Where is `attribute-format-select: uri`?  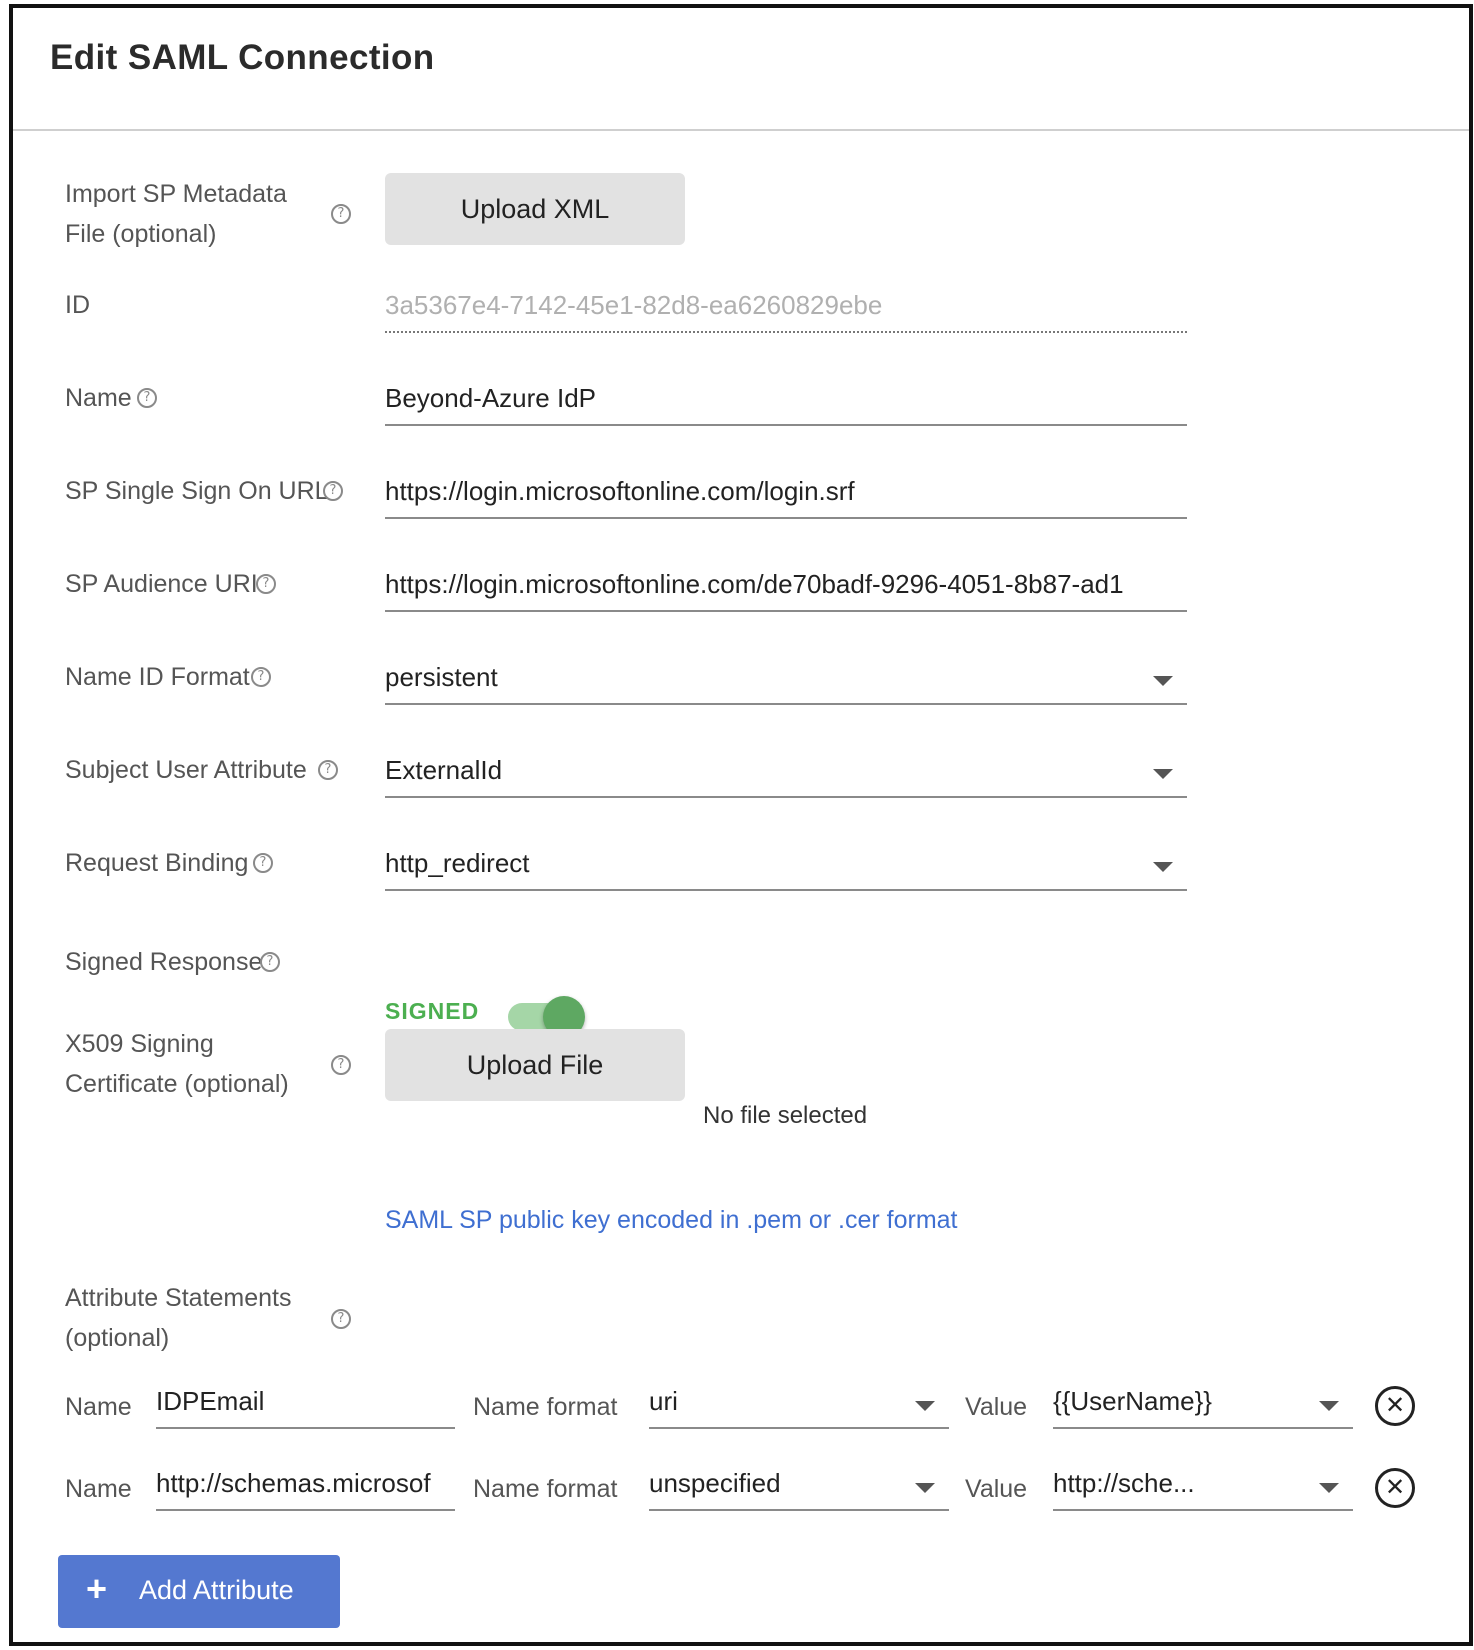
attribute-format-select: uri is located at coordinates (799, 1405).